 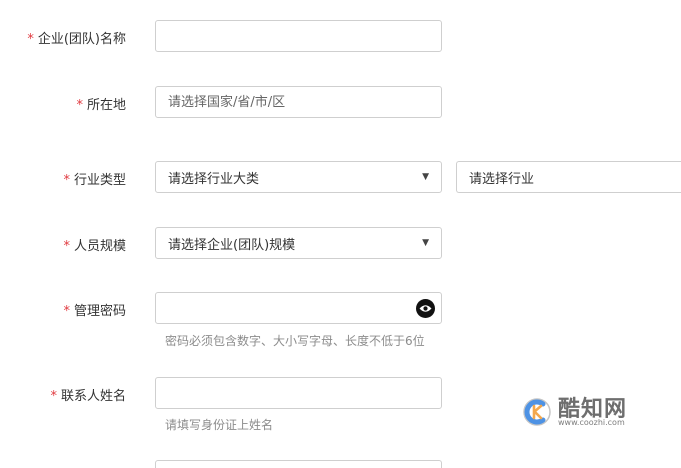 What do you see at coordinates (88, 396) in the screenshot?
I see `contact-name-label: * 联系人姓名` at bounding box center [88, 396].